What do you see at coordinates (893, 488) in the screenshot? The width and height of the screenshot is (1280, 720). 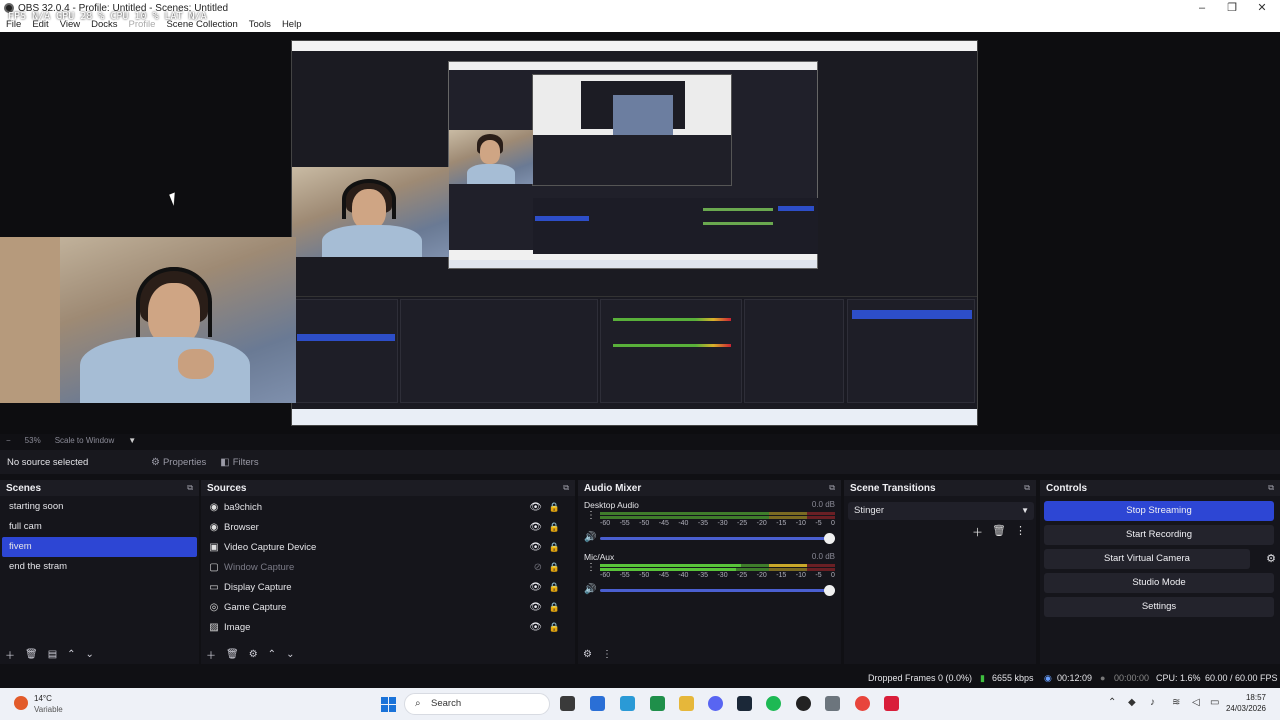 I see `scene-transitions-title: Scene Transitions` at bounding box center [893, 488].